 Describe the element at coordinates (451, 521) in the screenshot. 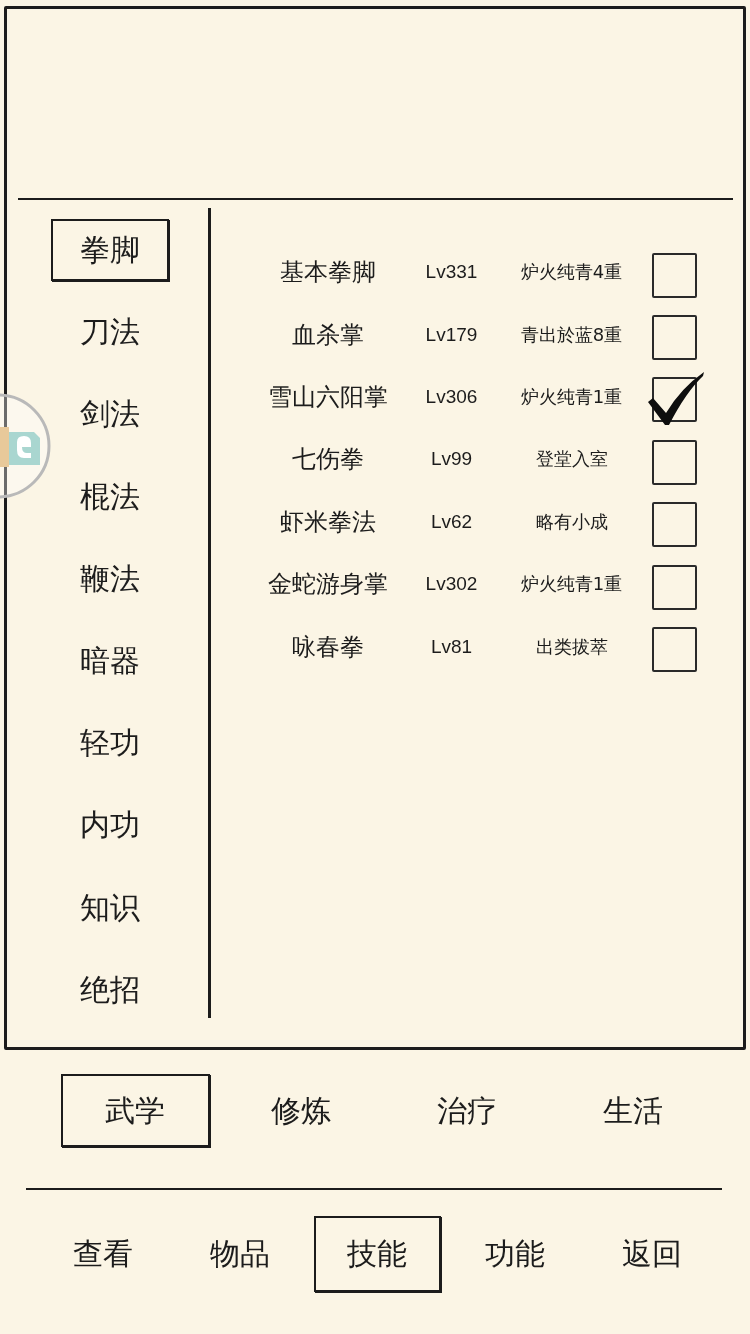

I see `skill-level: Lv62` at that location.